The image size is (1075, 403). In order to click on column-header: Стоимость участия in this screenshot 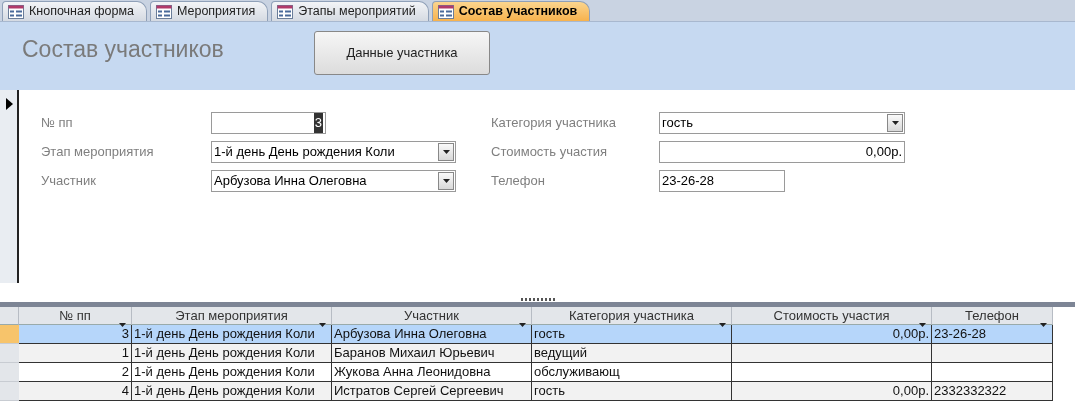, I will do `click(832, 316)`.